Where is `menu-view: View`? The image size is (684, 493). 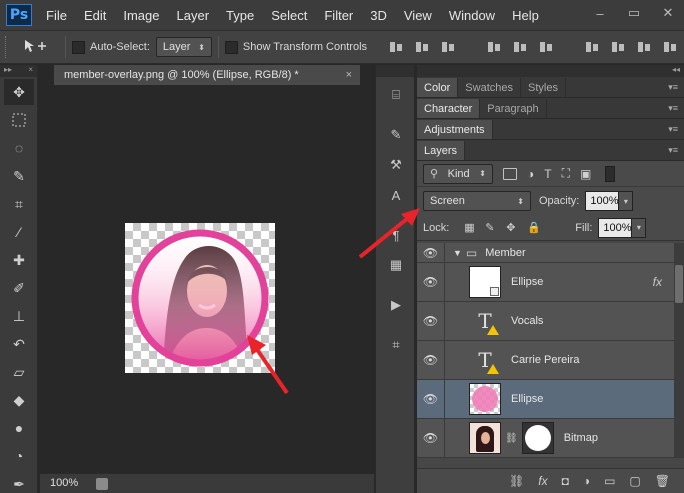
menu-view: View is located at coordinates (418, 15).